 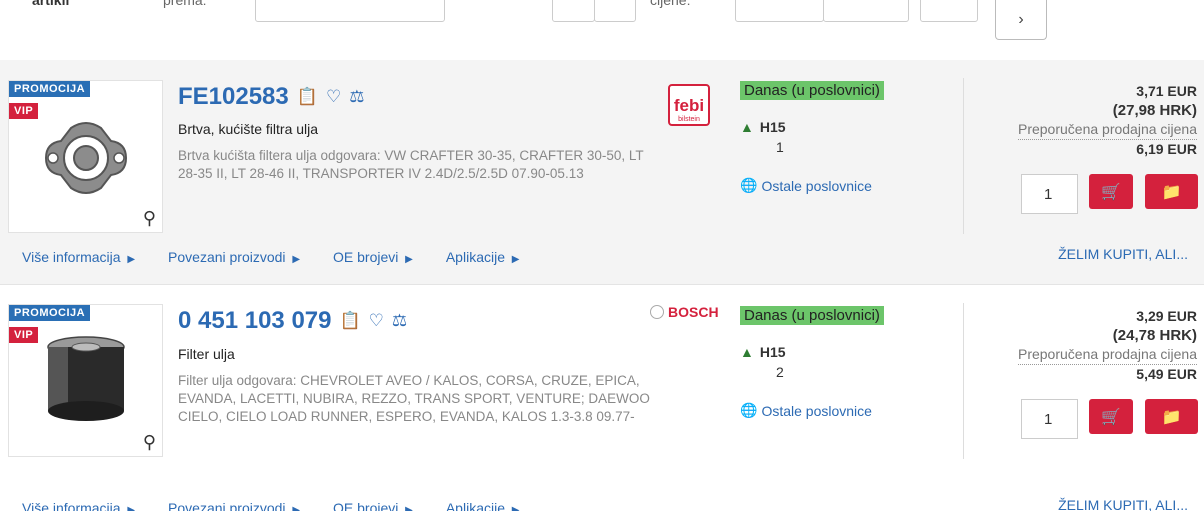 What do you see at coordinates (1166, 374) in the screenshot?
I see `recommended-price: 5,49 EUR` at bounding box center [1166, 374].